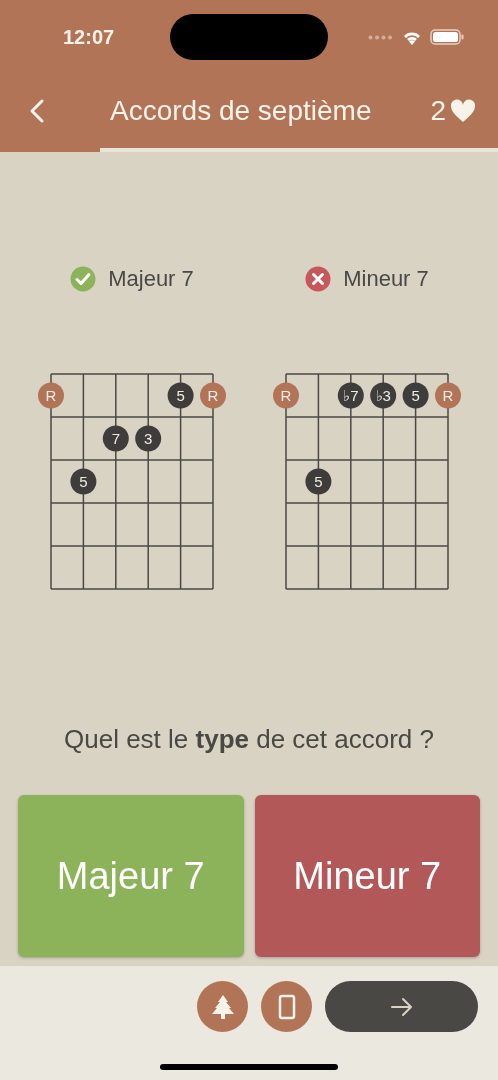  I want to click on note-dot: 7, so click(115, 438).